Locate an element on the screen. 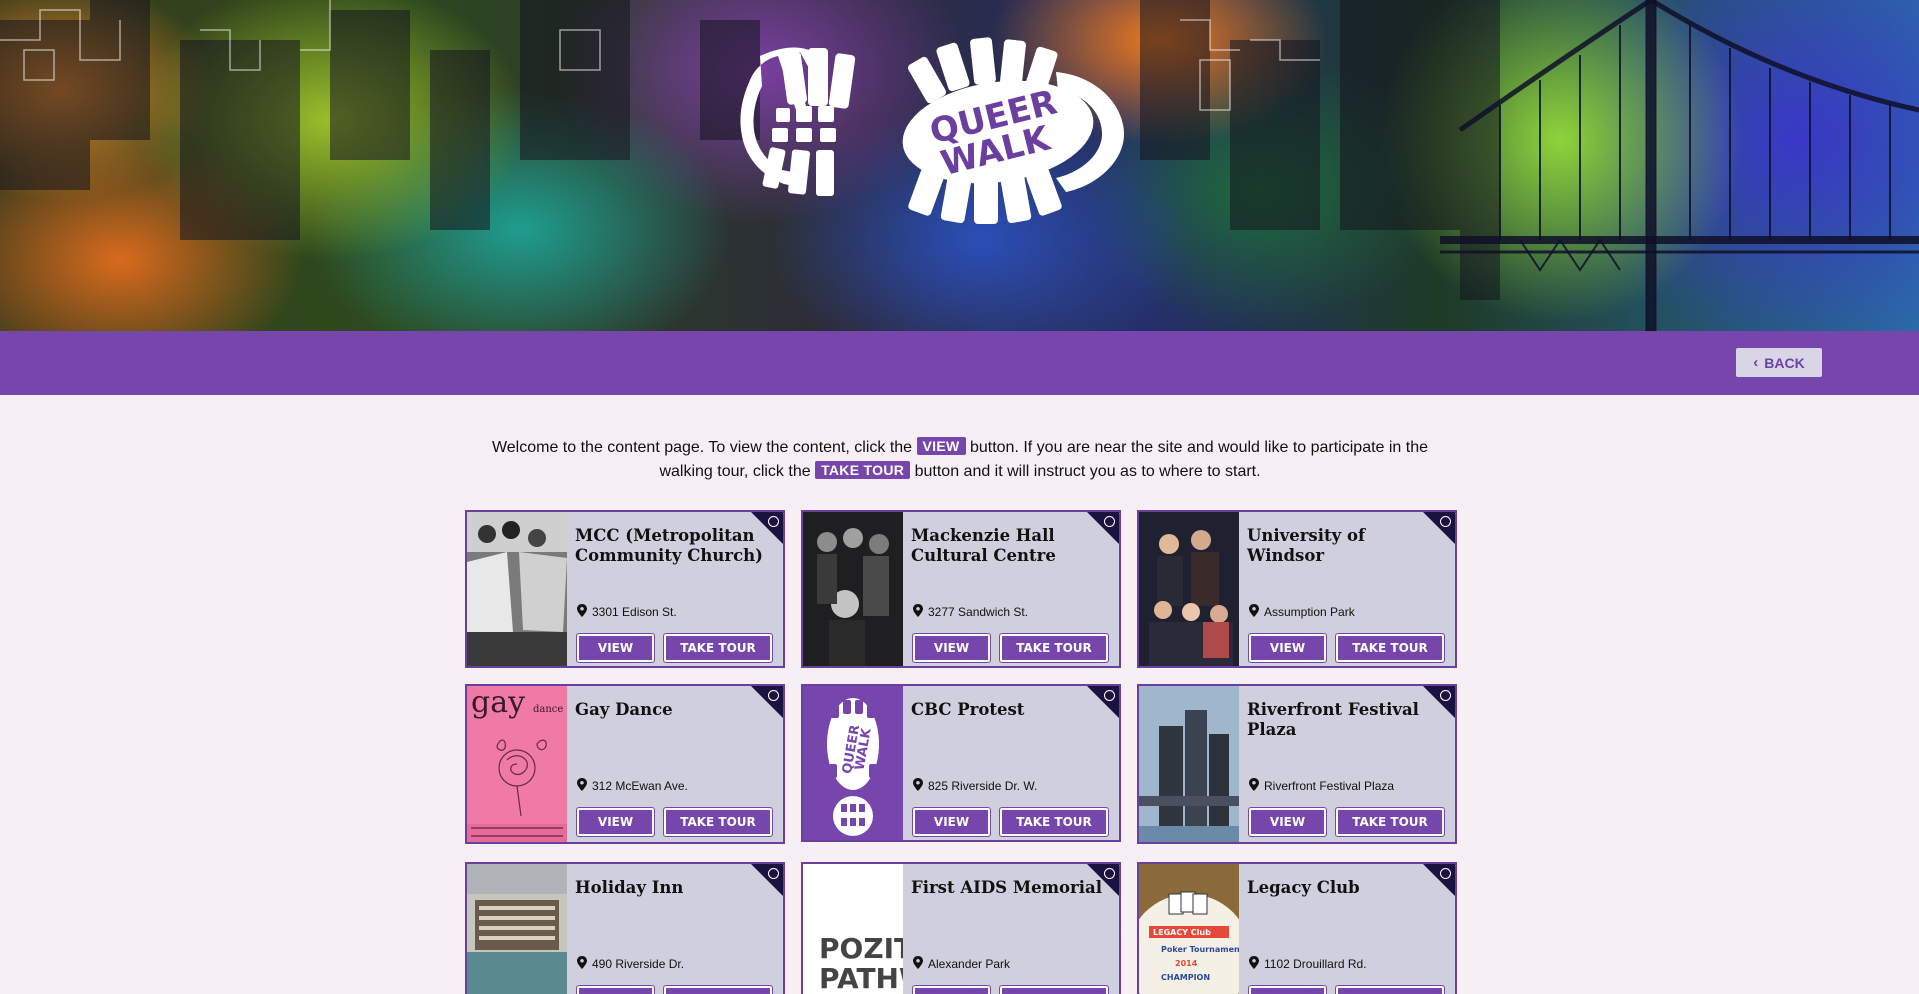 This screenshot has width=1919, height=994. location-address: Assumption Park is located at coordinates (1302, 612).